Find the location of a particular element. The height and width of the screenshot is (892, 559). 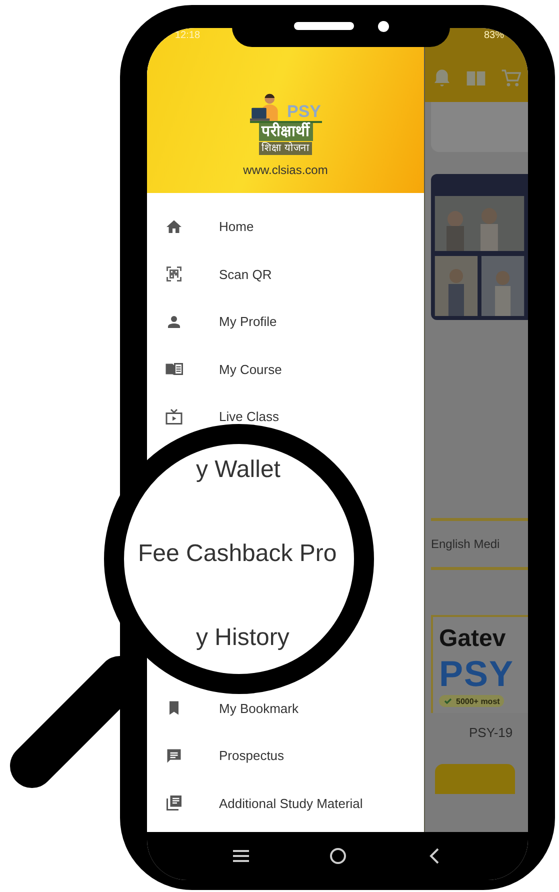

bell-icon is located at coordinates (442, 78).